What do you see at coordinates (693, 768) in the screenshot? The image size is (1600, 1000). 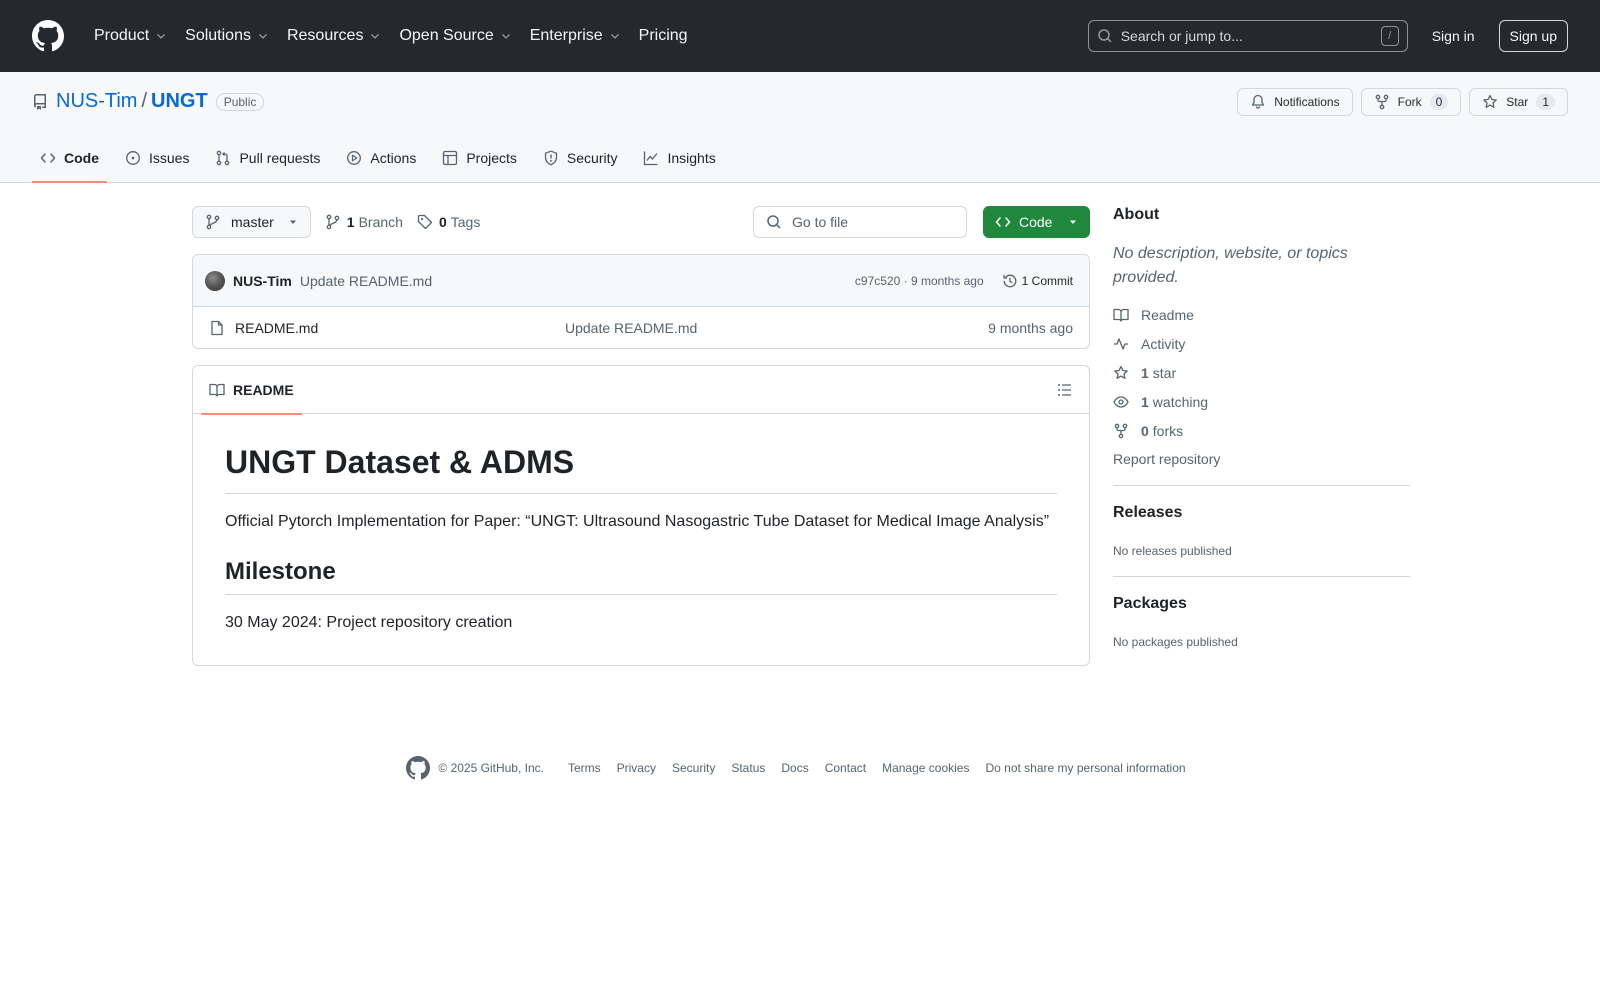 I see `footer-link-security: Security` at bounding box center [693, 768].